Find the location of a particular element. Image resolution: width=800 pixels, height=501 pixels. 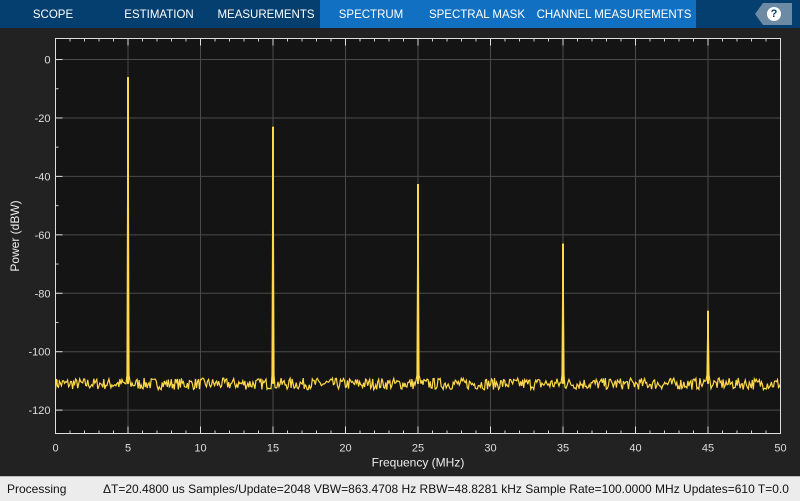

x-tick-label: 35 is located at coordinates (563, 449).